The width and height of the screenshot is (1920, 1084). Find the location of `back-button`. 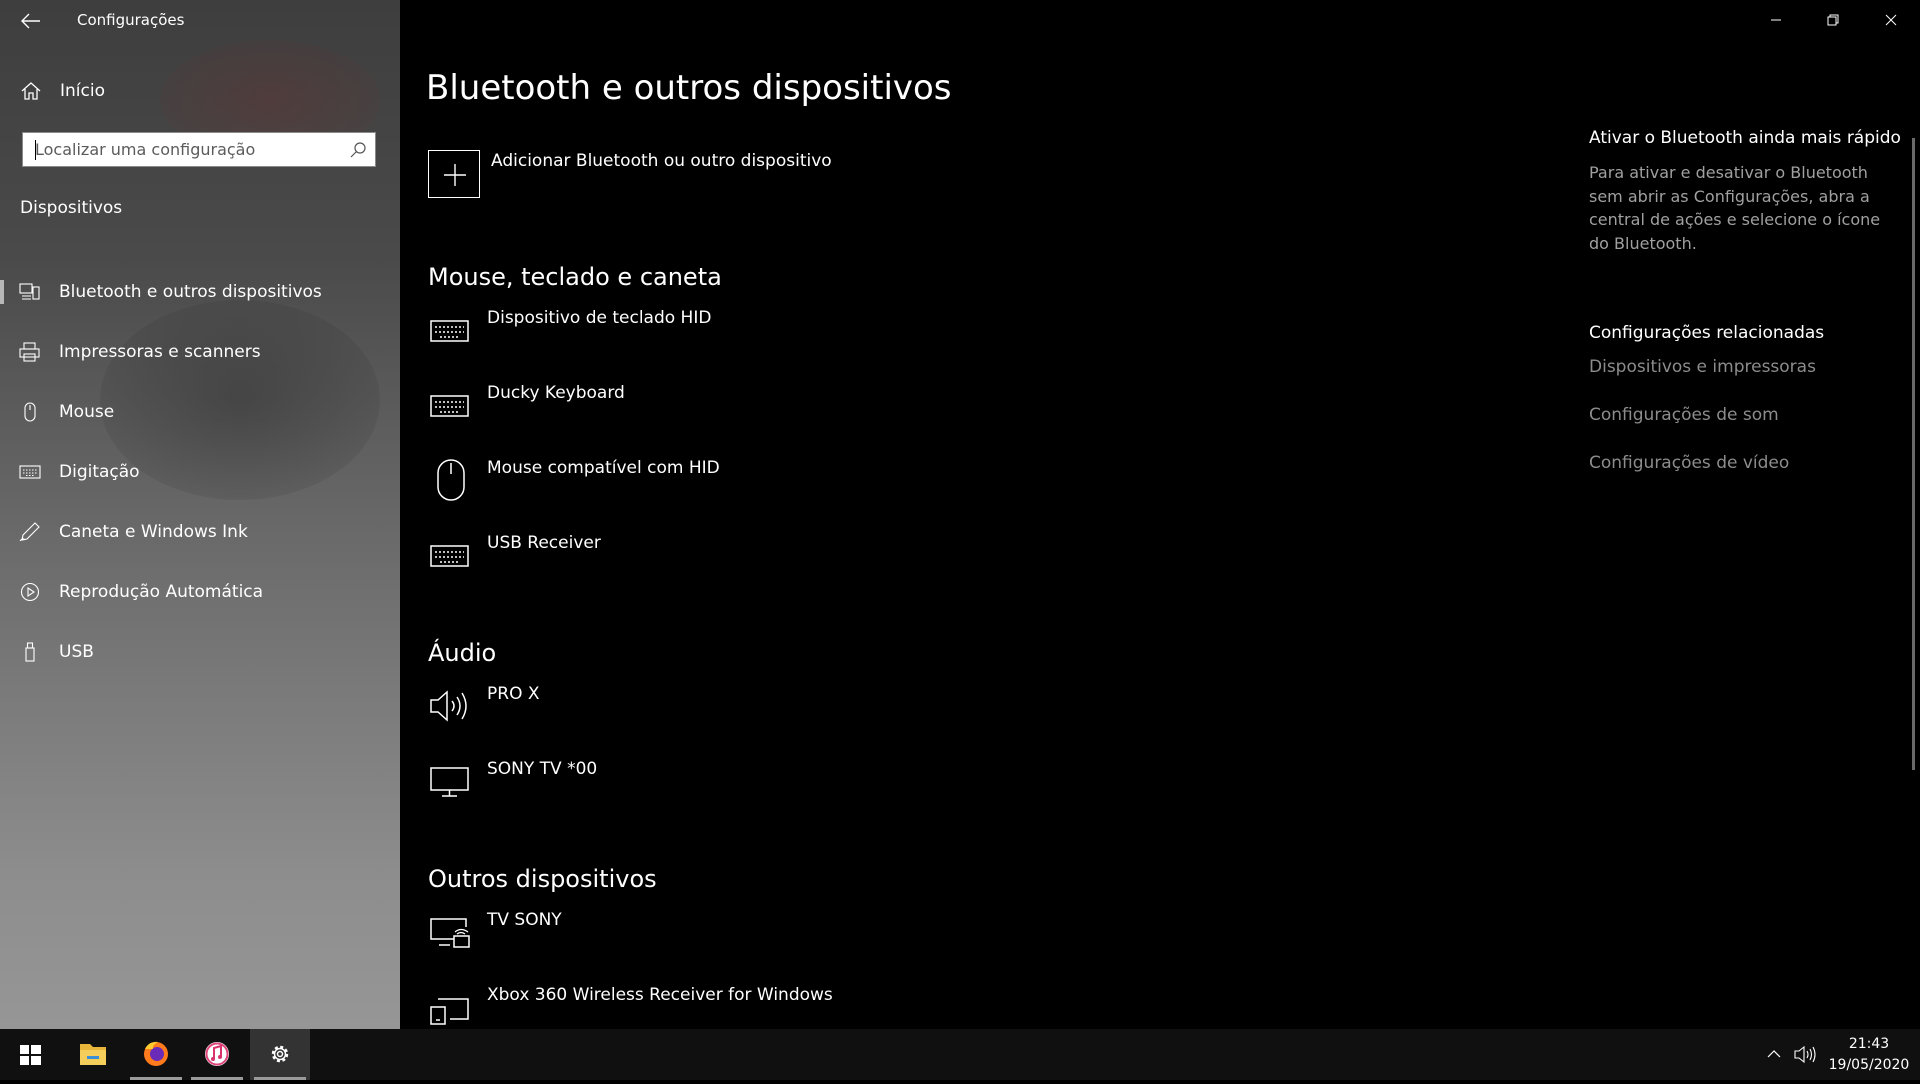

back-button is located at coordinates (31, 21).